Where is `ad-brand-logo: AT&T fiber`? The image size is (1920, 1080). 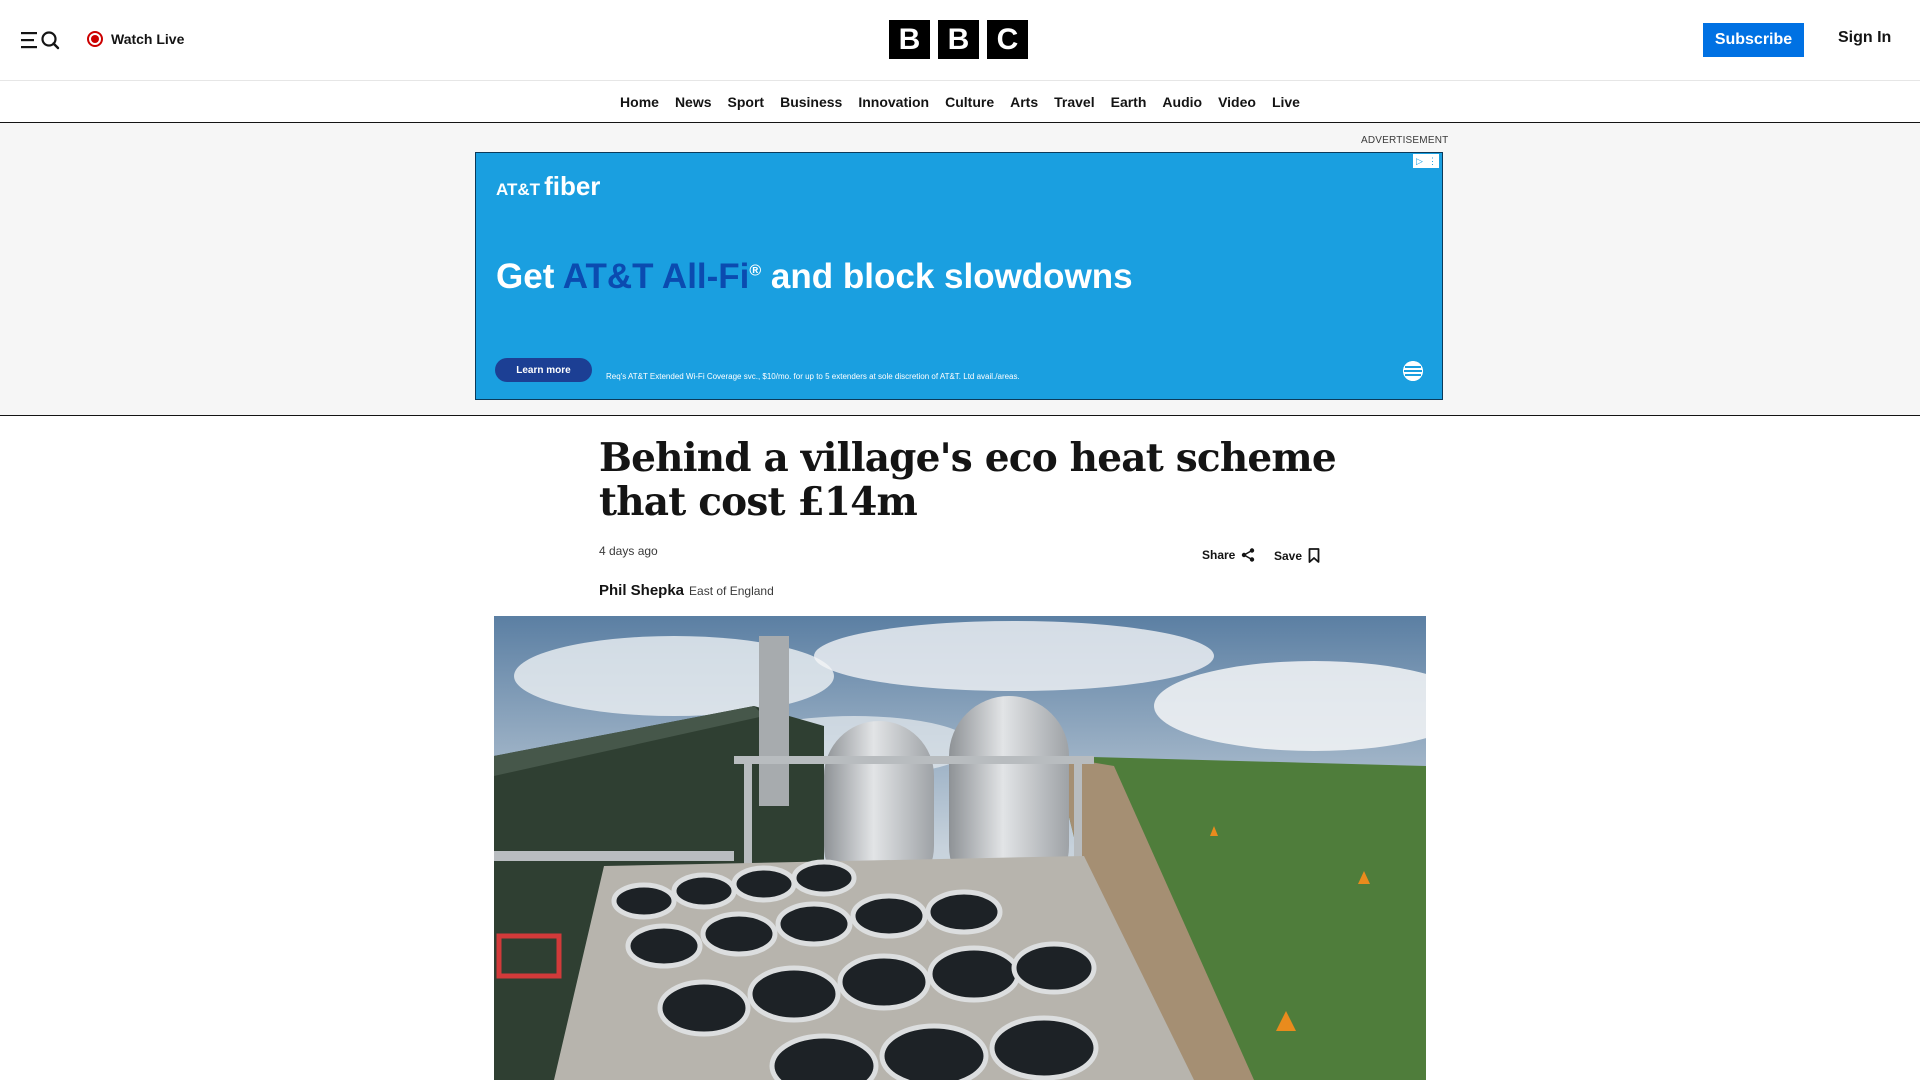 ad-brand-logo: AT&T fiber is located at coordinates (548, 186).